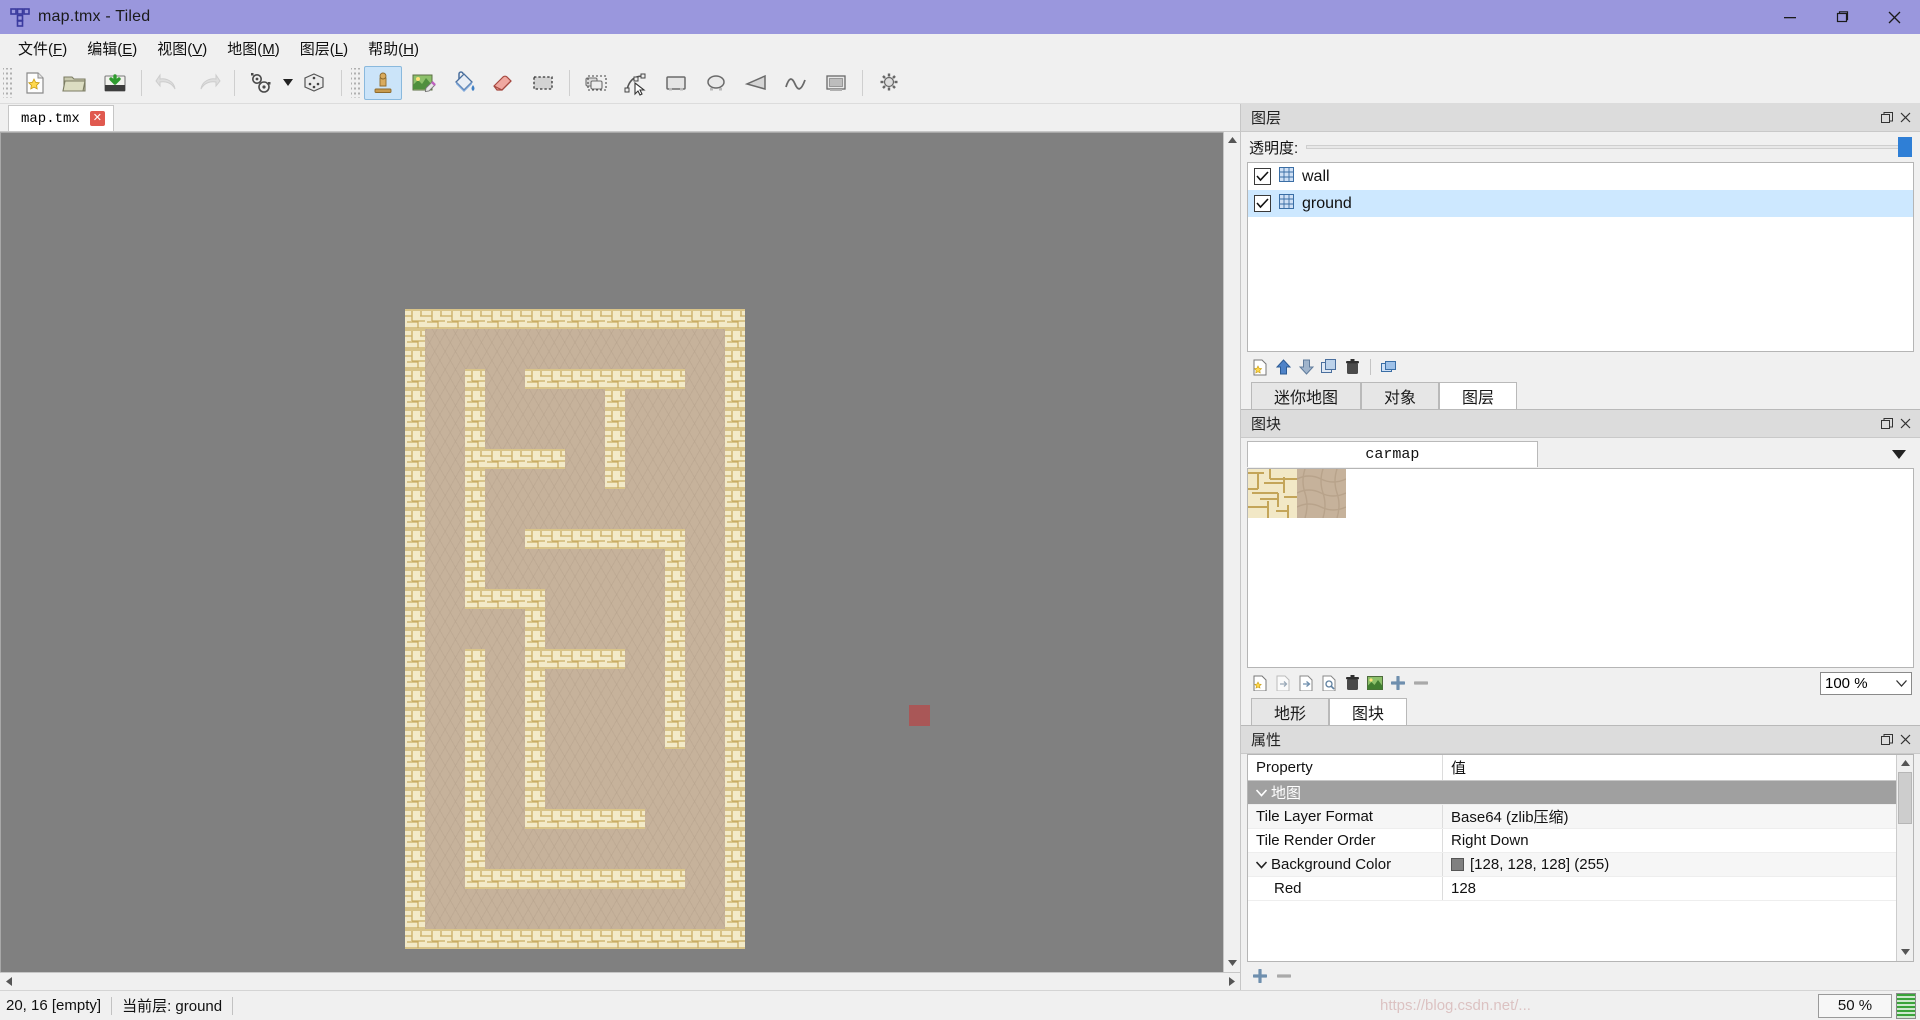  What do you see at coordinates (1368, 711) in the screenshot?
I see `panel-tab-tilesets: 图块` at bounding box center [1368, 711].